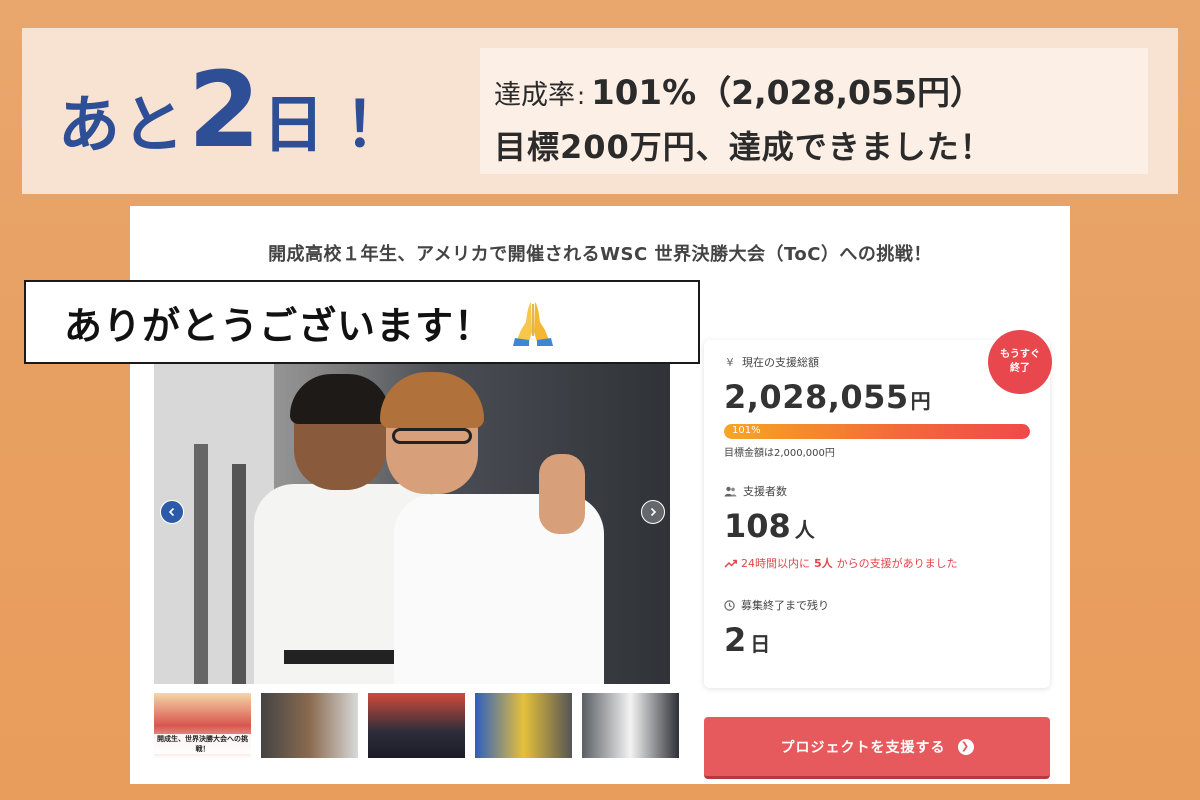  I want to click on person-right-hair, so click(432, 400).